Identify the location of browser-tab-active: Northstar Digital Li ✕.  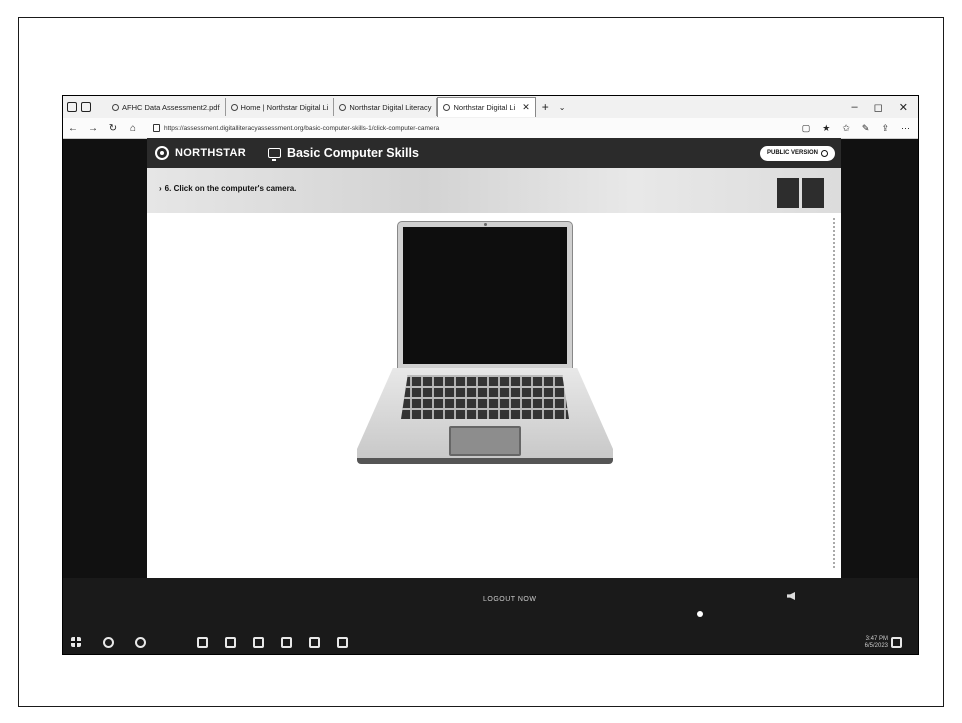
(486, 107).